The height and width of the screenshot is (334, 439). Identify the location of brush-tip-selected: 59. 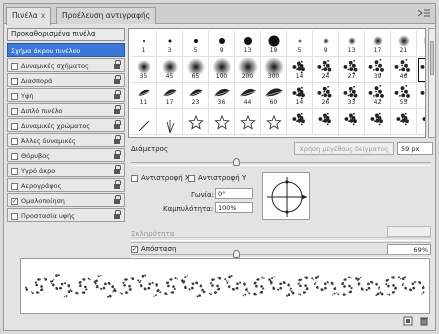
(421, 70).